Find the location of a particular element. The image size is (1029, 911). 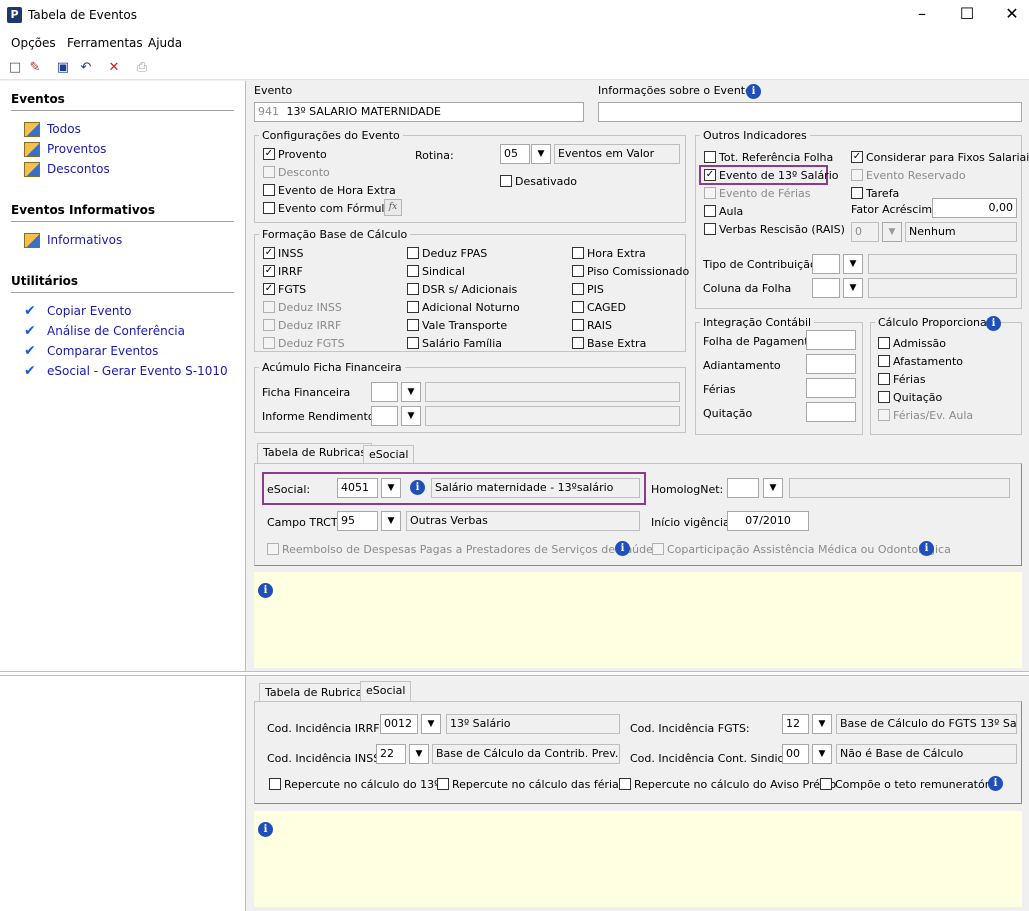

new-document-icon: □ is located at coordinates (15, 68).